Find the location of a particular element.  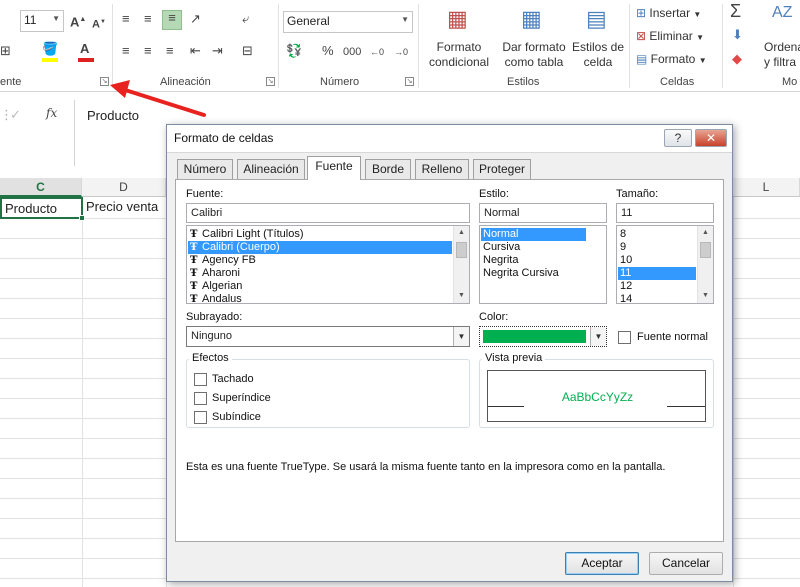

button-label: y filtra is located at coordinates (780, 62).